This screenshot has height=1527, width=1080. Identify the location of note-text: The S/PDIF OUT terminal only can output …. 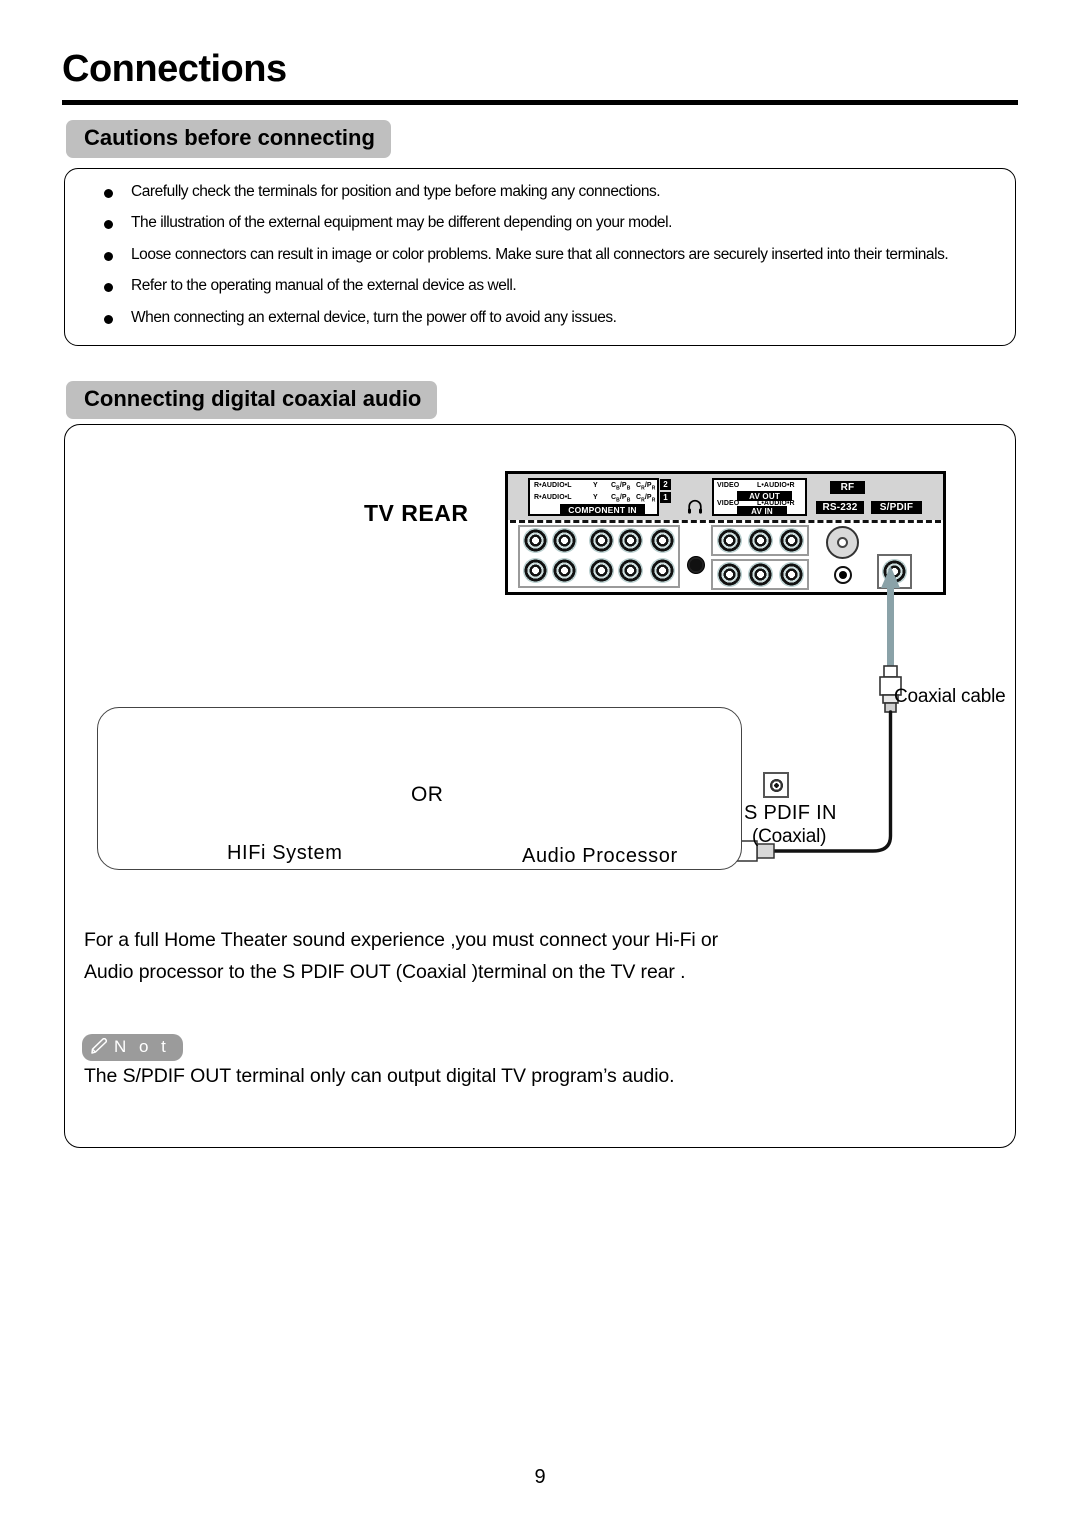
(379, 1076).